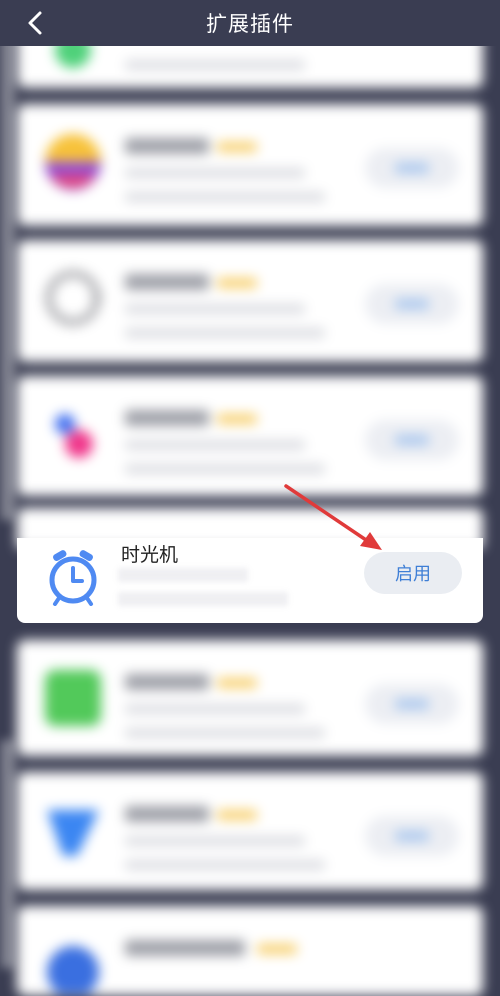 The width and height of the screenshot is (500, 996). Describe the element at coordinates (250, 580) in the screenshot. I see `plugin-card-time-machine: 时光机 启用` at that location.